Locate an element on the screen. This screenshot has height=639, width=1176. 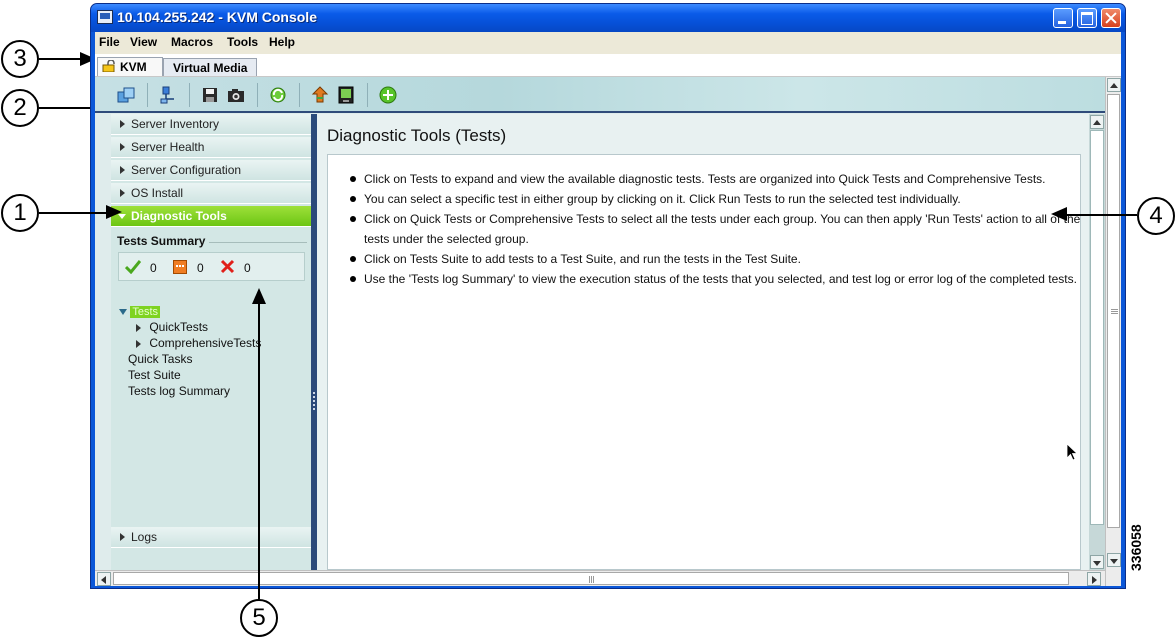
save-icon is located at coordinates (210, 95).